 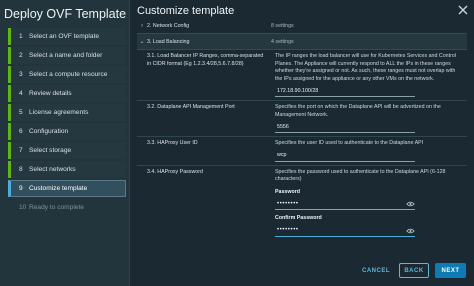 I want to click on step-number: 7, so click(x=21, y=150).